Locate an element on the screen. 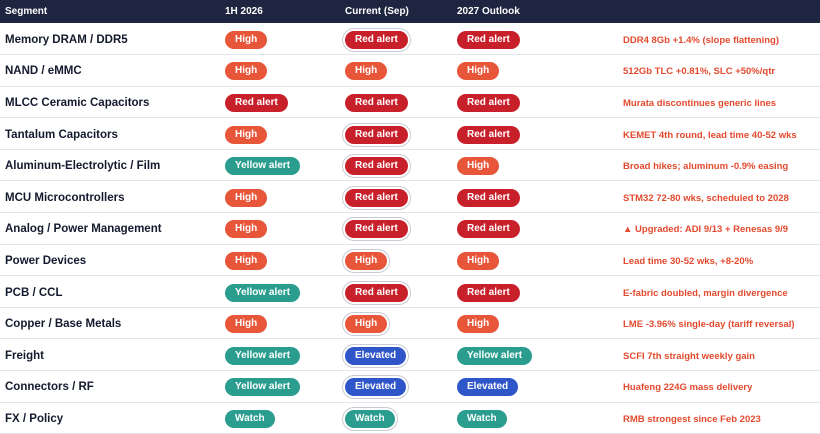 The width and height of the screenshot is (820, 434). status-current-cell: Elevated is located at coordinates (401, 387).